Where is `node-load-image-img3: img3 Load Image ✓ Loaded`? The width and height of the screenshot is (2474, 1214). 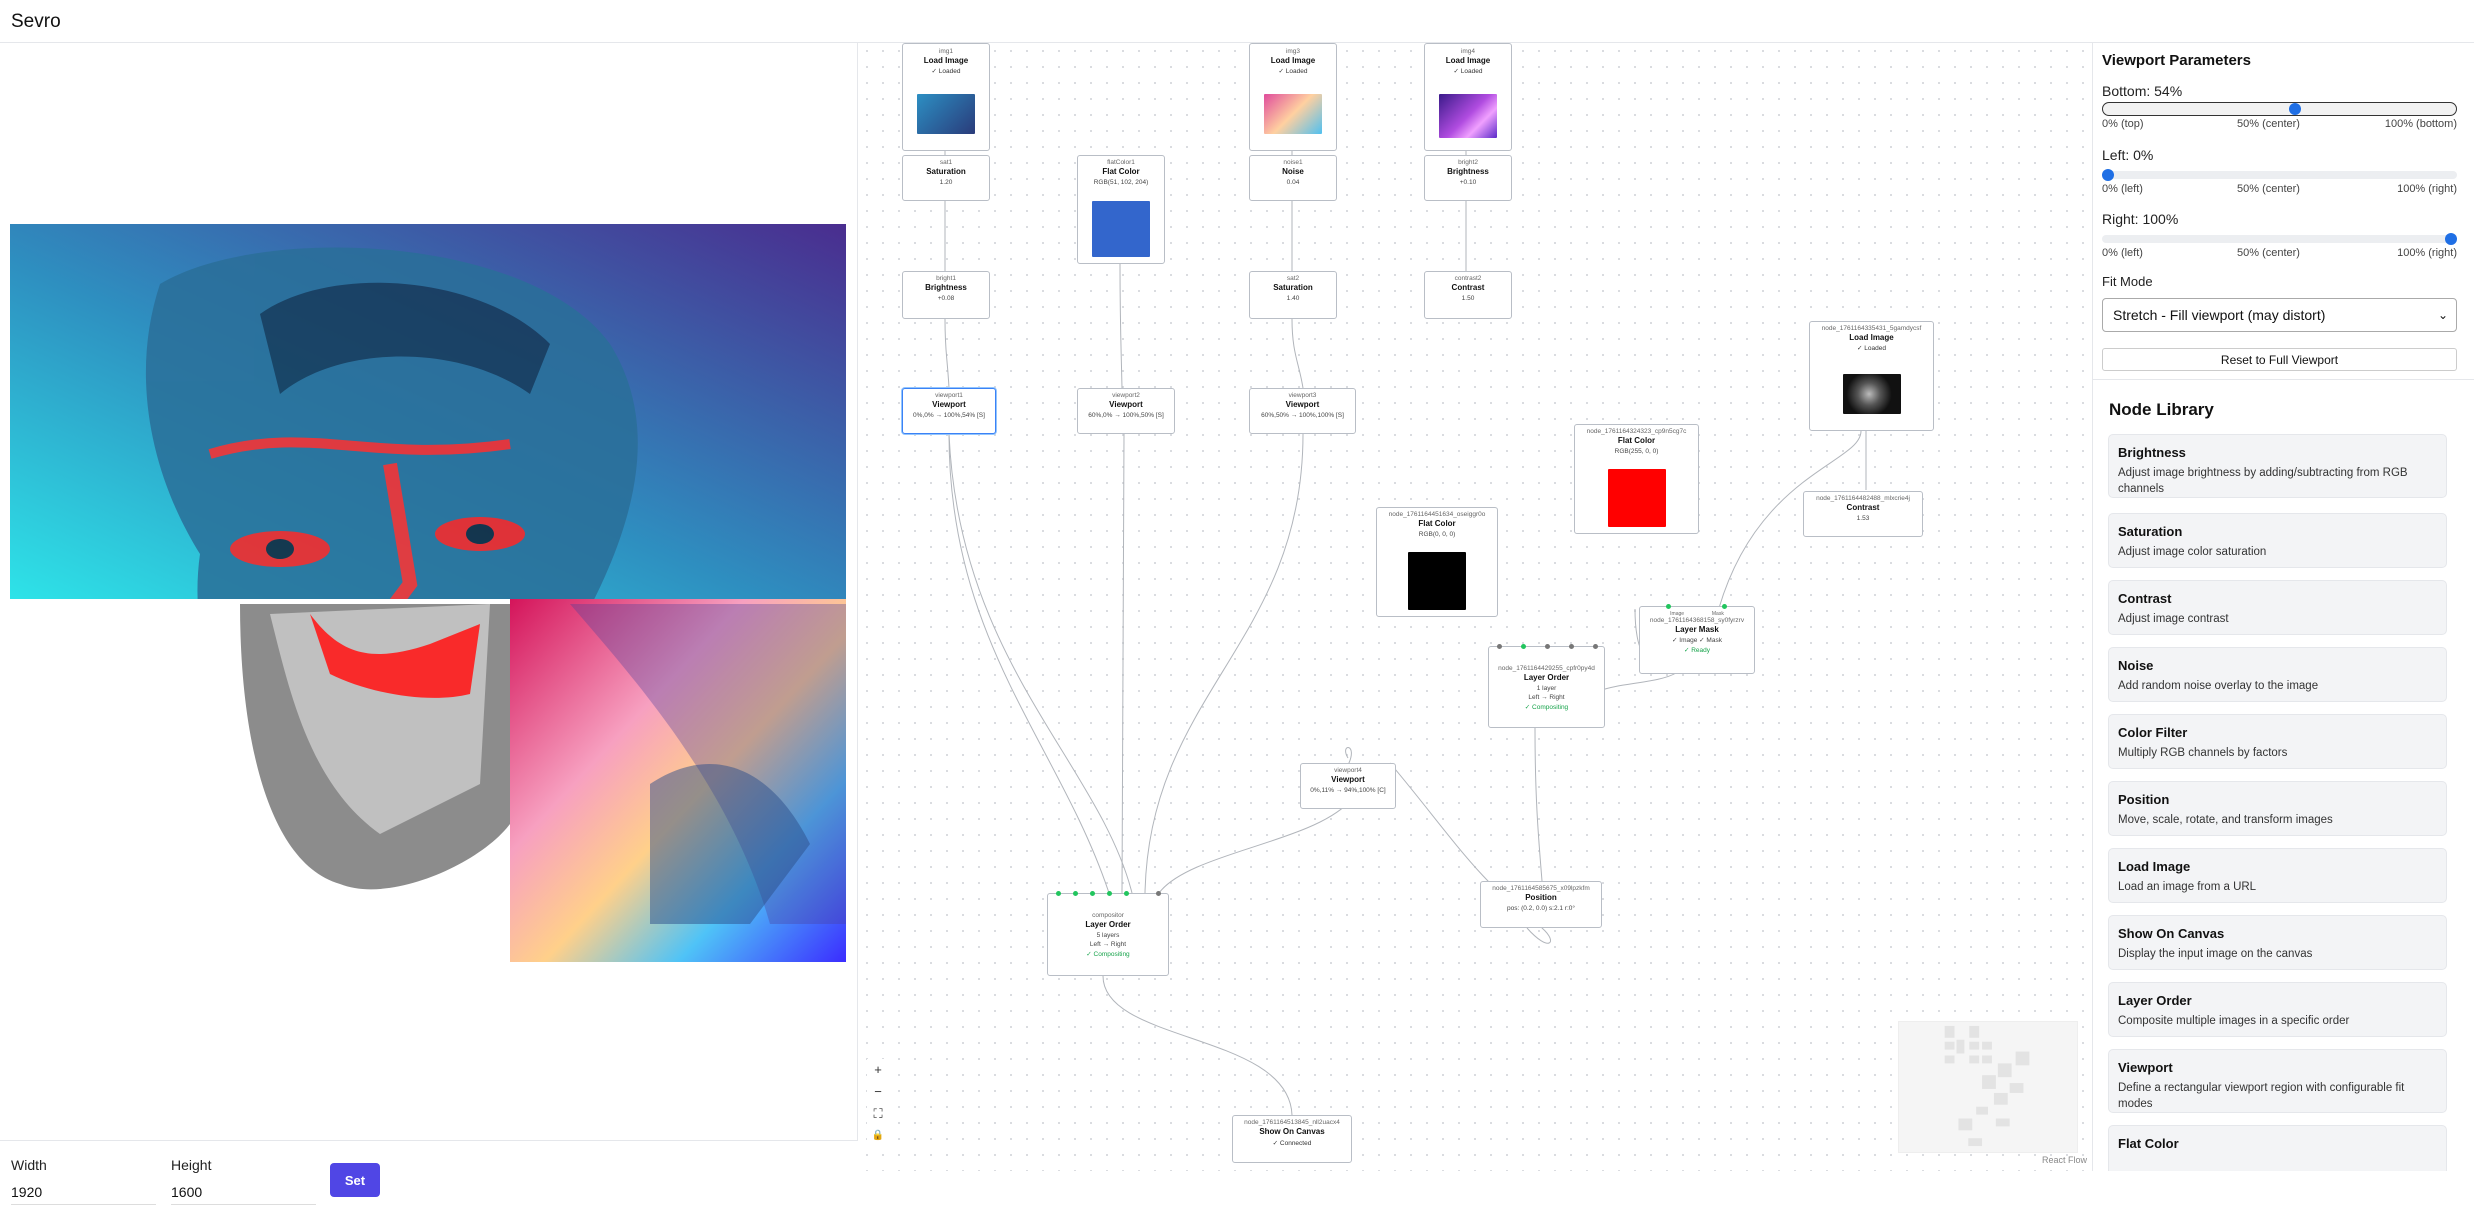 node-load-image-img3: img3 Load Image ✓ Loaded is located at coordinates (1293, 97).